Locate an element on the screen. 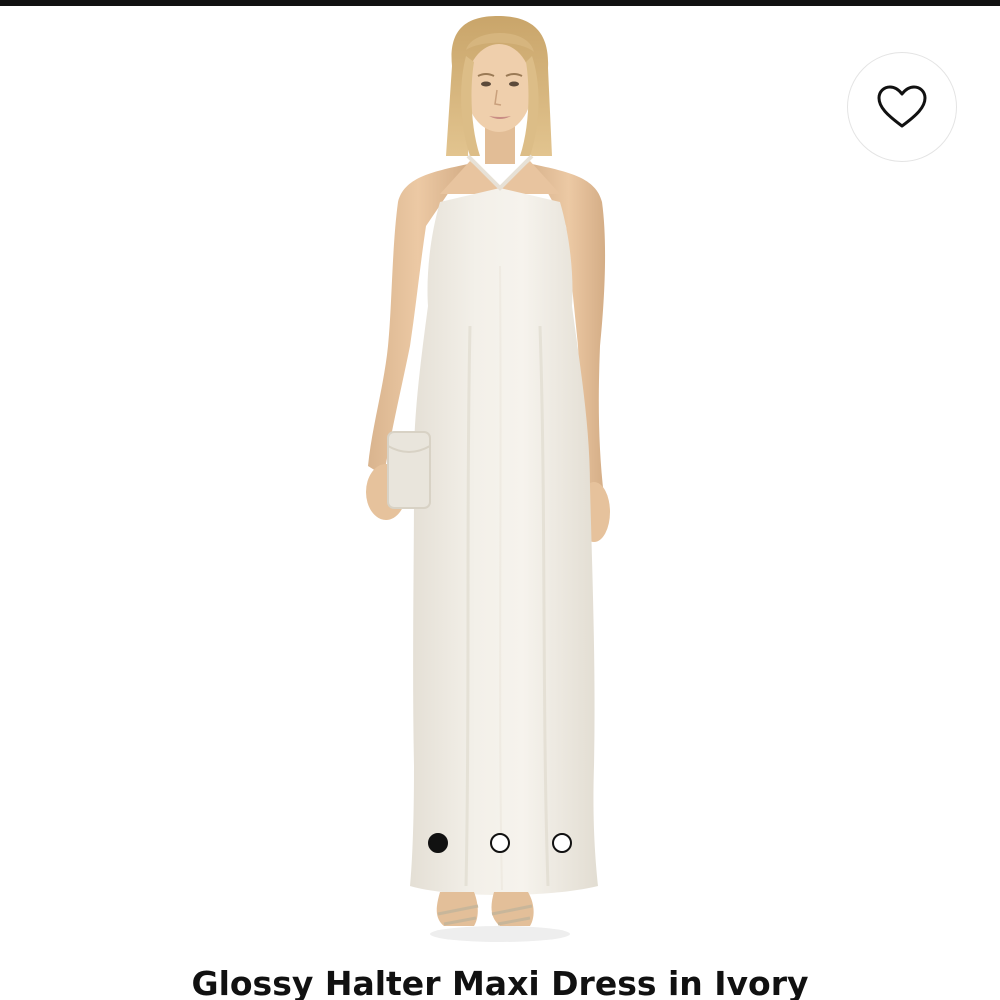  product-title: Glossy Halter Maxi Dress in Ivory is located at coordinates (500, 982).